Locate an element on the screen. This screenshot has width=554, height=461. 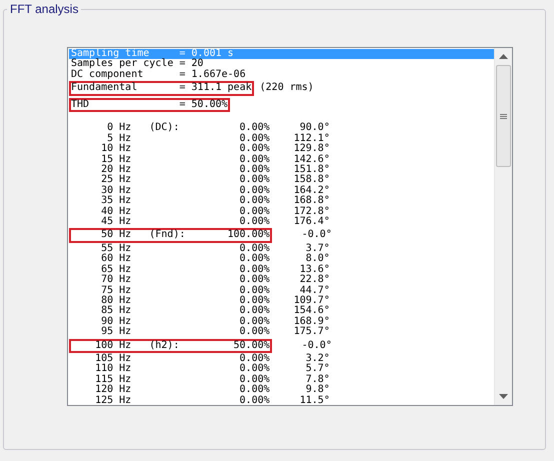
list-item: 50 Hz (Fnd): 100.00% -0.0° is located at coordinates (282, 235).